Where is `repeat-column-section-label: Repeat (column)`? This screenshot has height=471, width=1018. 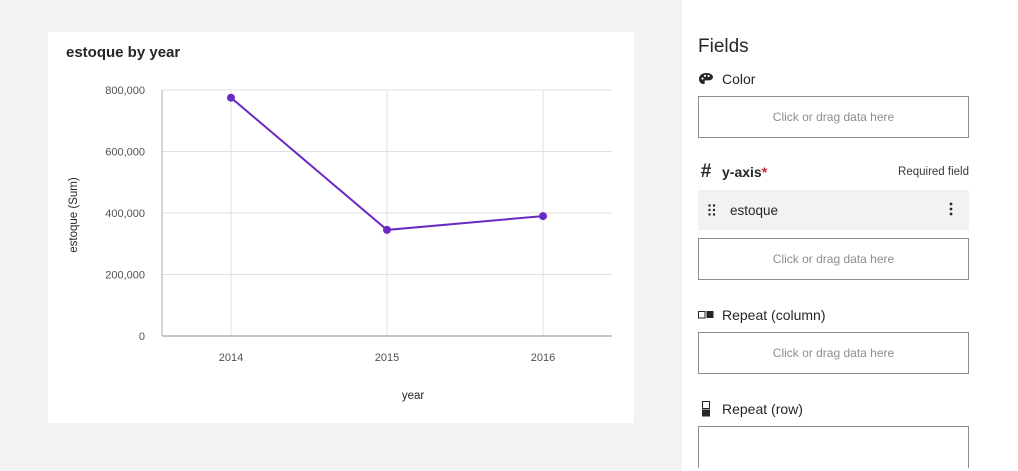
repeat-column-section-label: Repeat (column) is located at coordinates (762, 315).